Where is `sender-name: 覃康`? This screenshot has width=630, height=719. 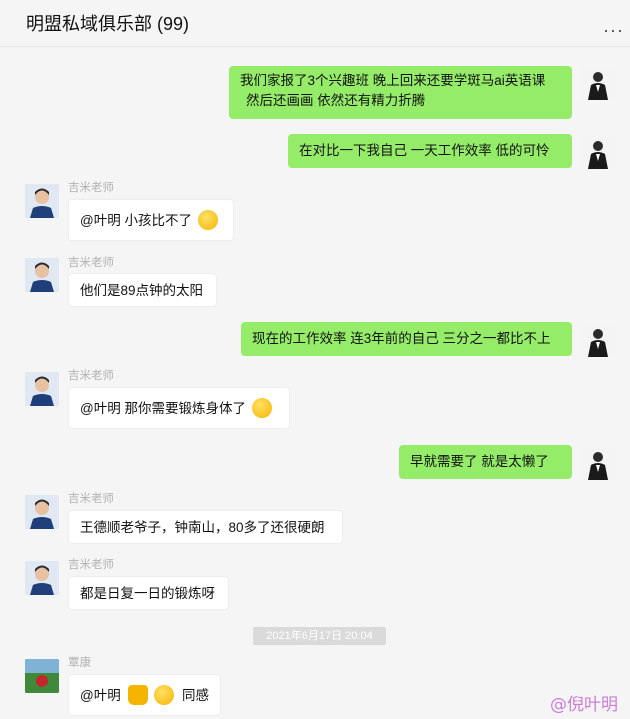
sender-name: 覃康 is located at coordinates (79, 663).